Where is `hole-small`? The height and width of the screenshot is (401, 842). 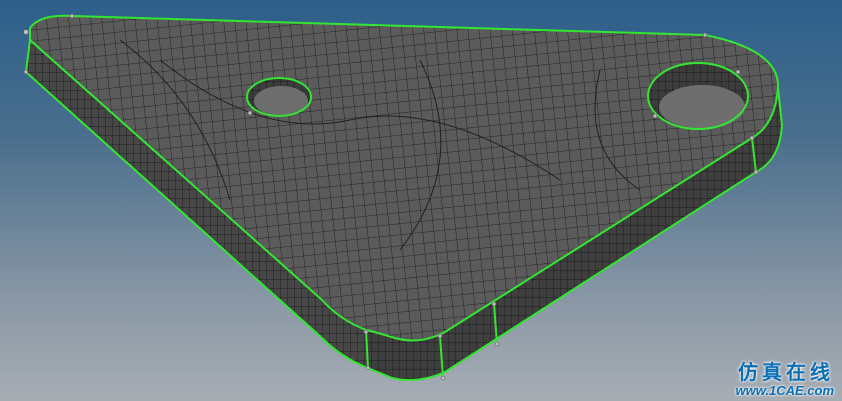
hole-small is located at coordinates (279, 97).